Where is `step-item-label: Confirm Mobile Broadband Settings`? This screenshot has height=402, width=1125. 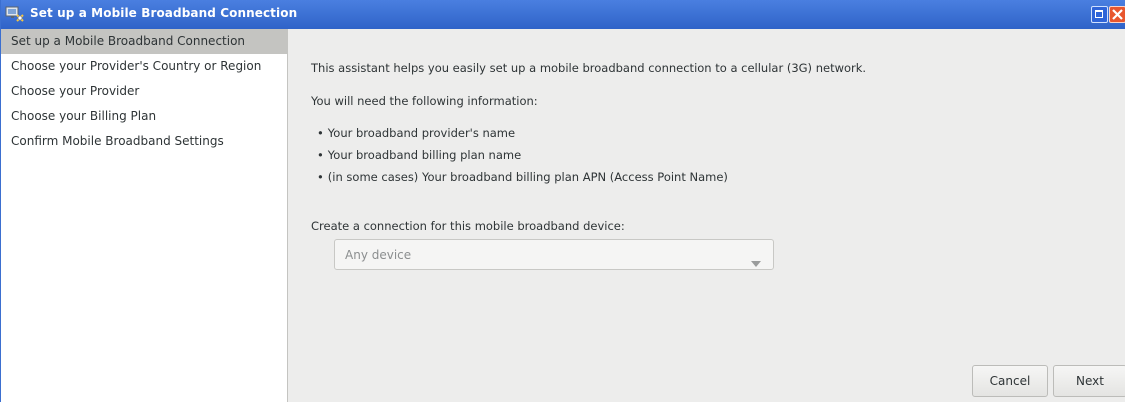 step-item-label: Confirm Mobile Broadband Settings is located at coordinates (117, 141).